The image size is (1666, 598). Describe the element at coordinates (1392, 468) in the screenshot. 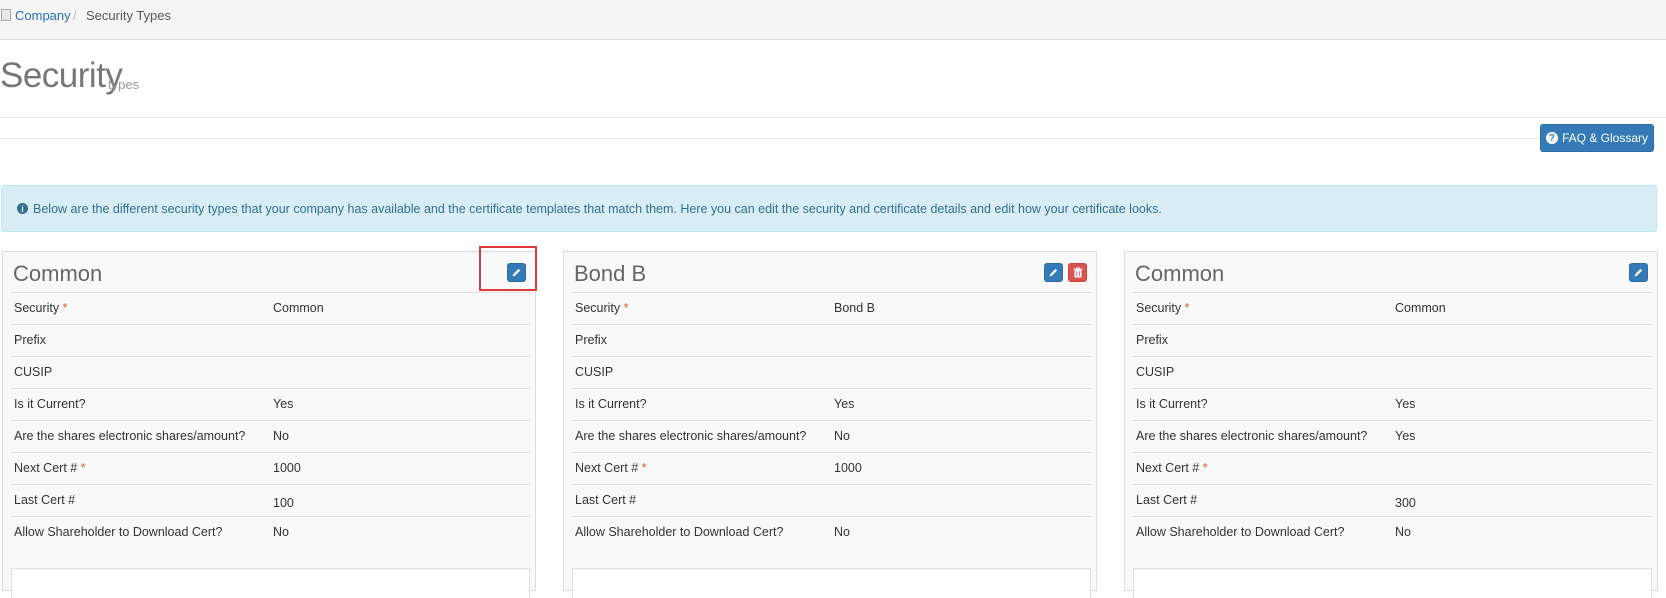

I see `field-row: Next Cert # *` at that location.